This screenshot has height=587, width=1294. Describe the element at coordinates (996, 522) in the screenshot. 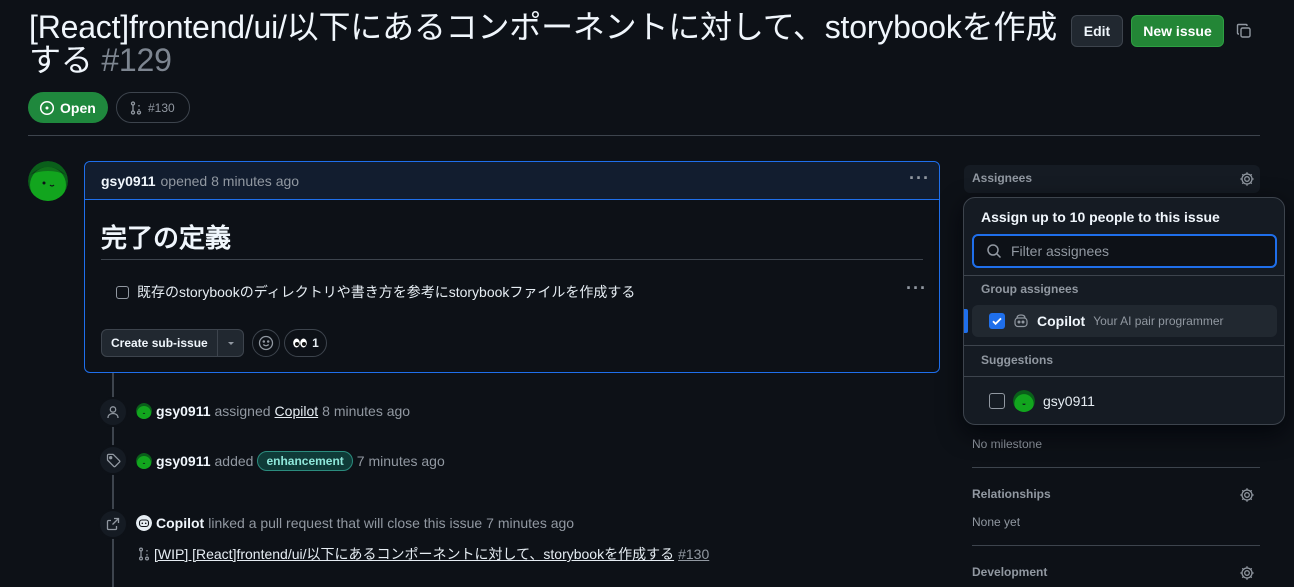

I see `relationships-value: None yet` at that location.